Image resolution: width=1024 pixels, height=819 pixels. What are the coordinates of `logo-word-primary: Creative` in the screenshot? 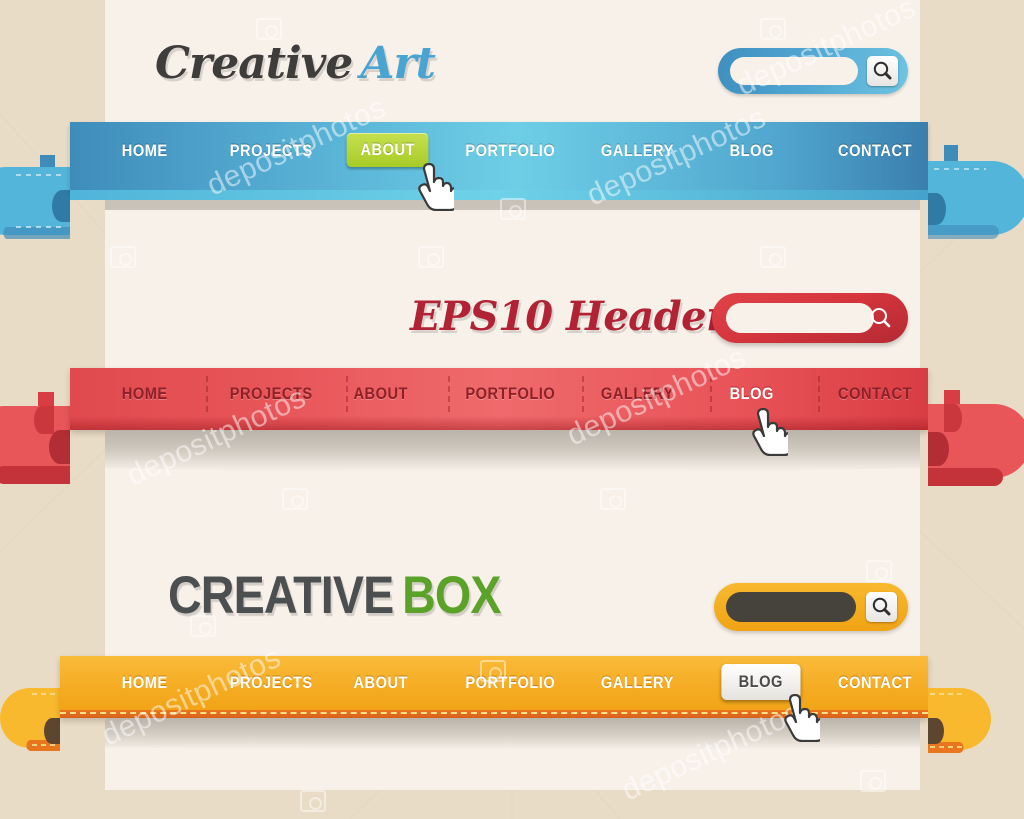 It's located at (254, 63).